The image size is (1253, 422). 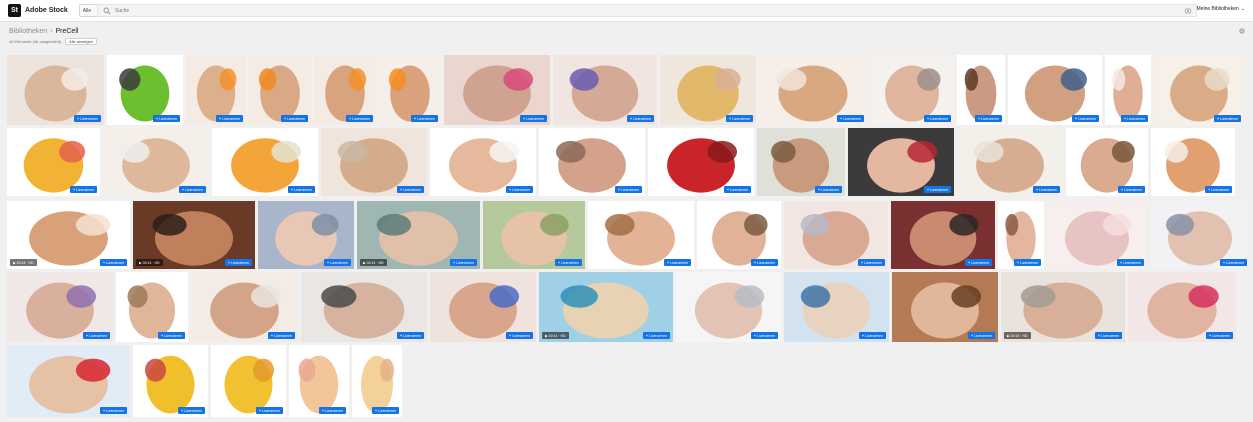 I want to click on asset-tile-woman-red-top: + Lizenzieren, so click(x=68, y=381).